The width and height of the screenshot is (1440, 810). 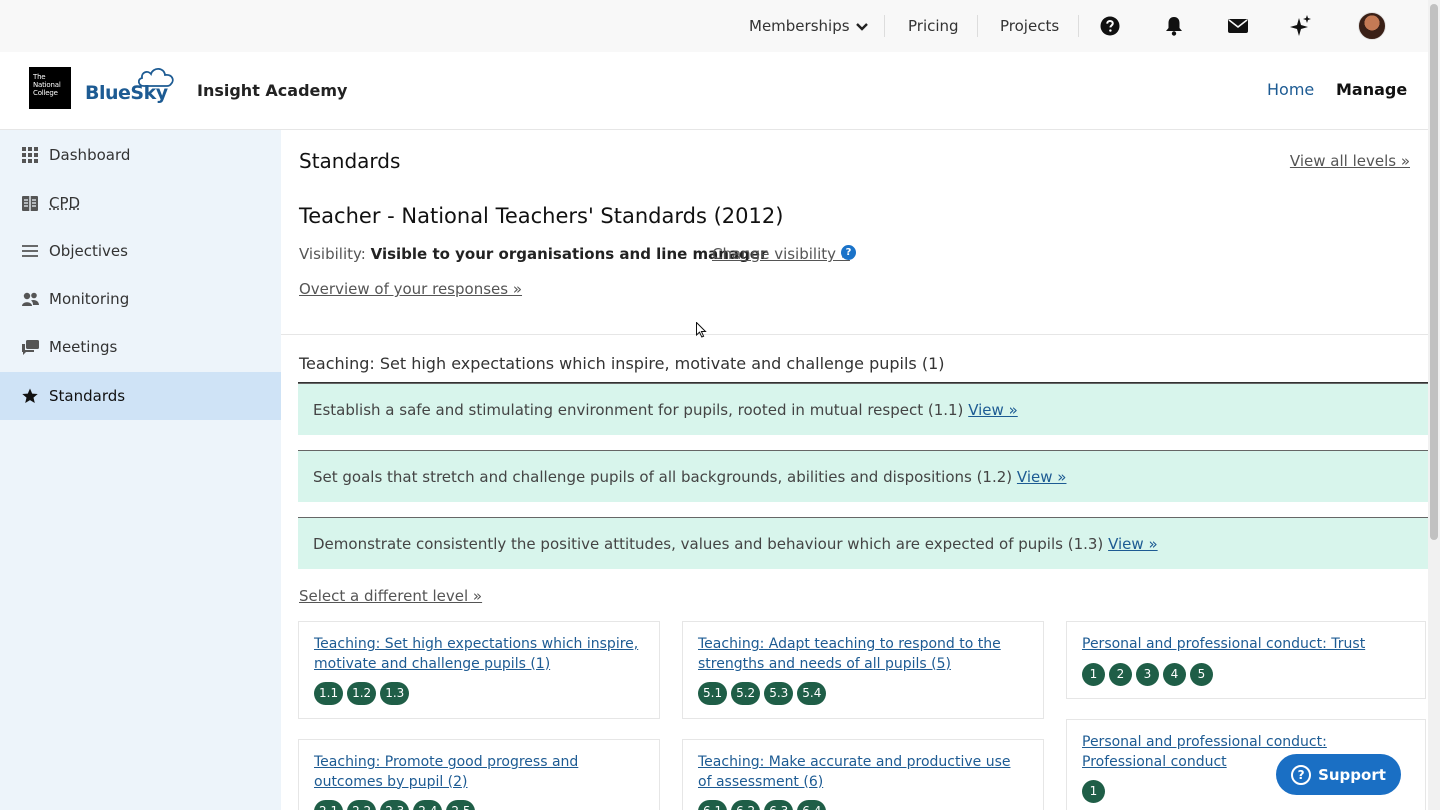 I want to click on level-badge: 2.5, so click(x=461, y=805).